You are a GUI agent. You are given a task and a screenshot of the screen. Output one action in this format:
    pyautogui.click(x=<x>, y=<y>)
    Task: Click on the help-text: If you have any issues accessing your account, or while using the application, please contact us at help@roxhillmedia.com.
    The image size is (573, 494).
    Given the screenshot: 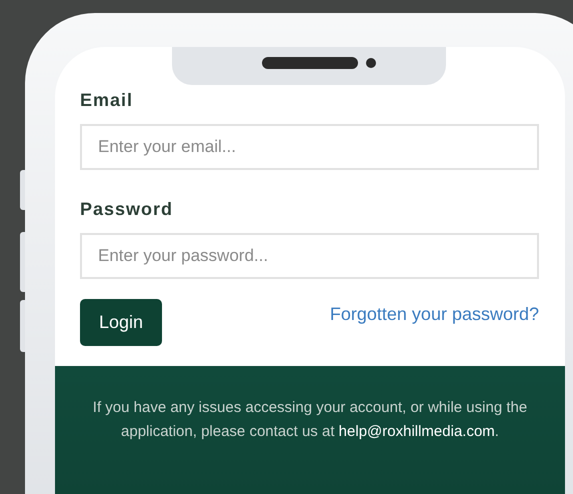 What is the action you would take?
    pyautogui.click(x=310, y=420)
    